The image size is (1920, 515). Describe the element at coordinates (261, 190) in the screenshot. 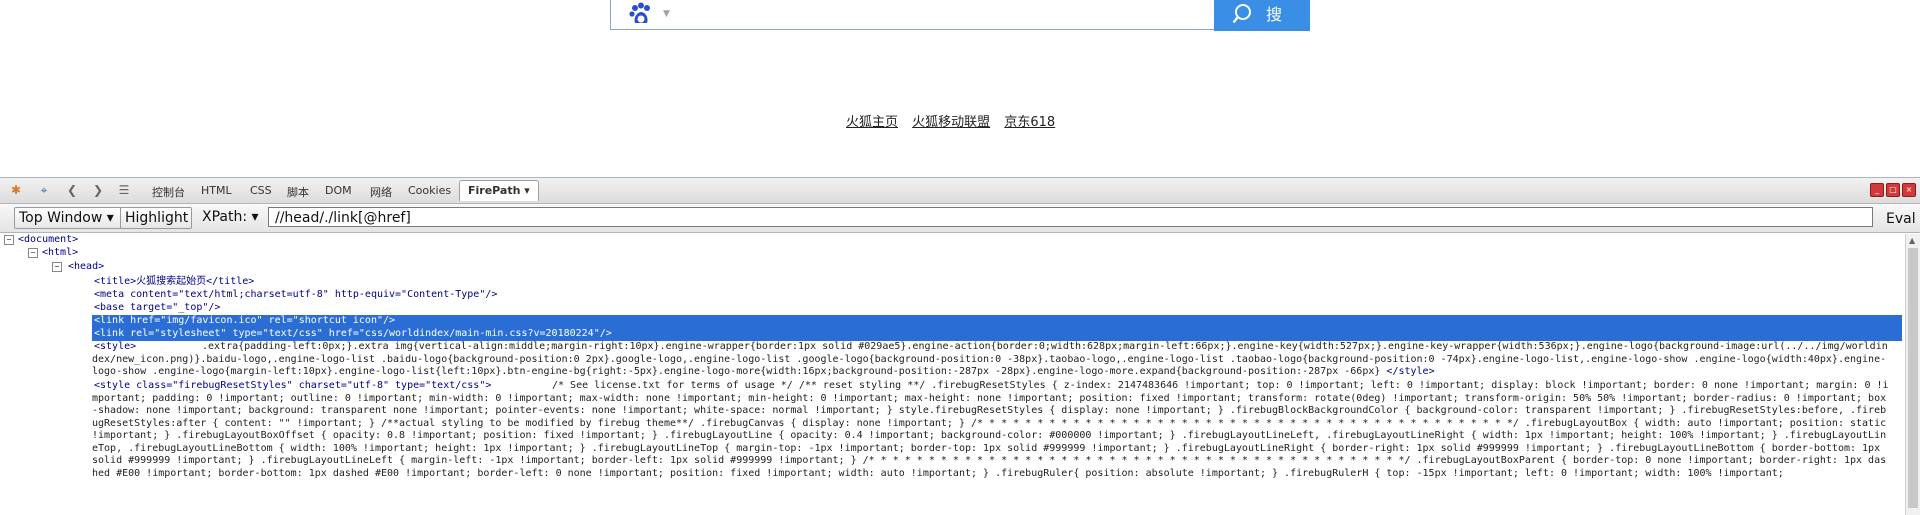

I see `tab-css: CSS` at that location.